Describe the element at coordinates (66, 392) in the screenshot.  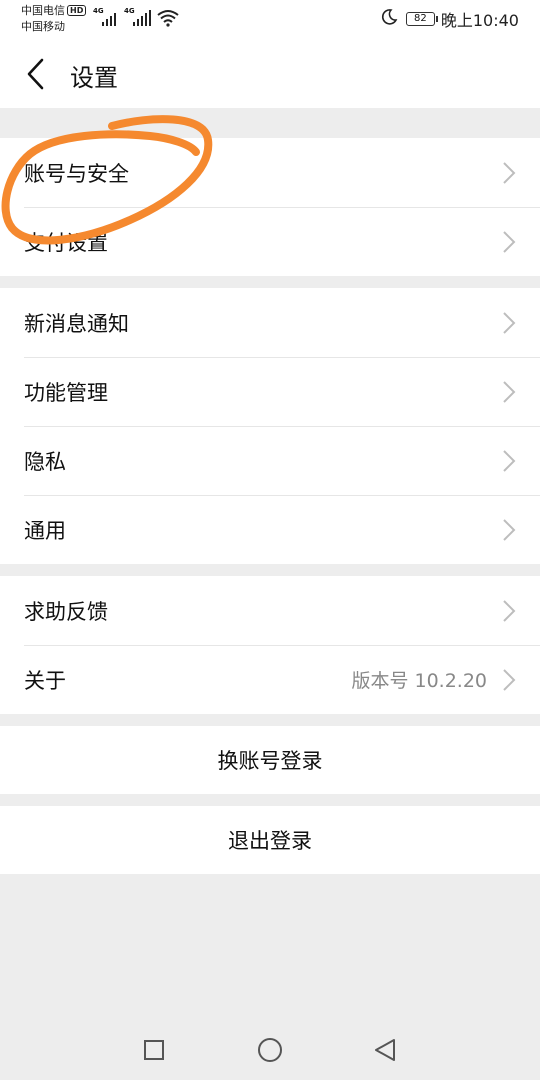
I see `settings-item-label: 功能管理` at that location.